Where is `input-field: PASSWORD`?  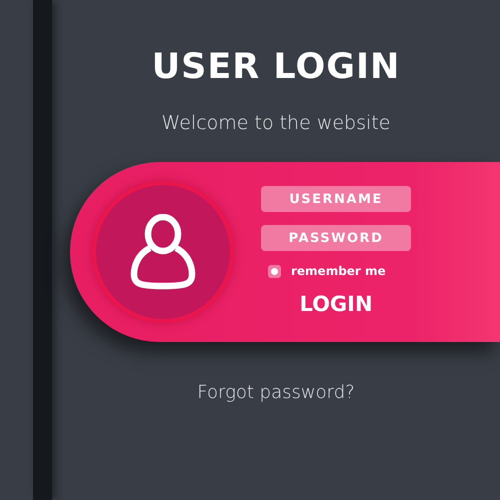
input-field: PASSWORD is located at coordinates (336, 238).